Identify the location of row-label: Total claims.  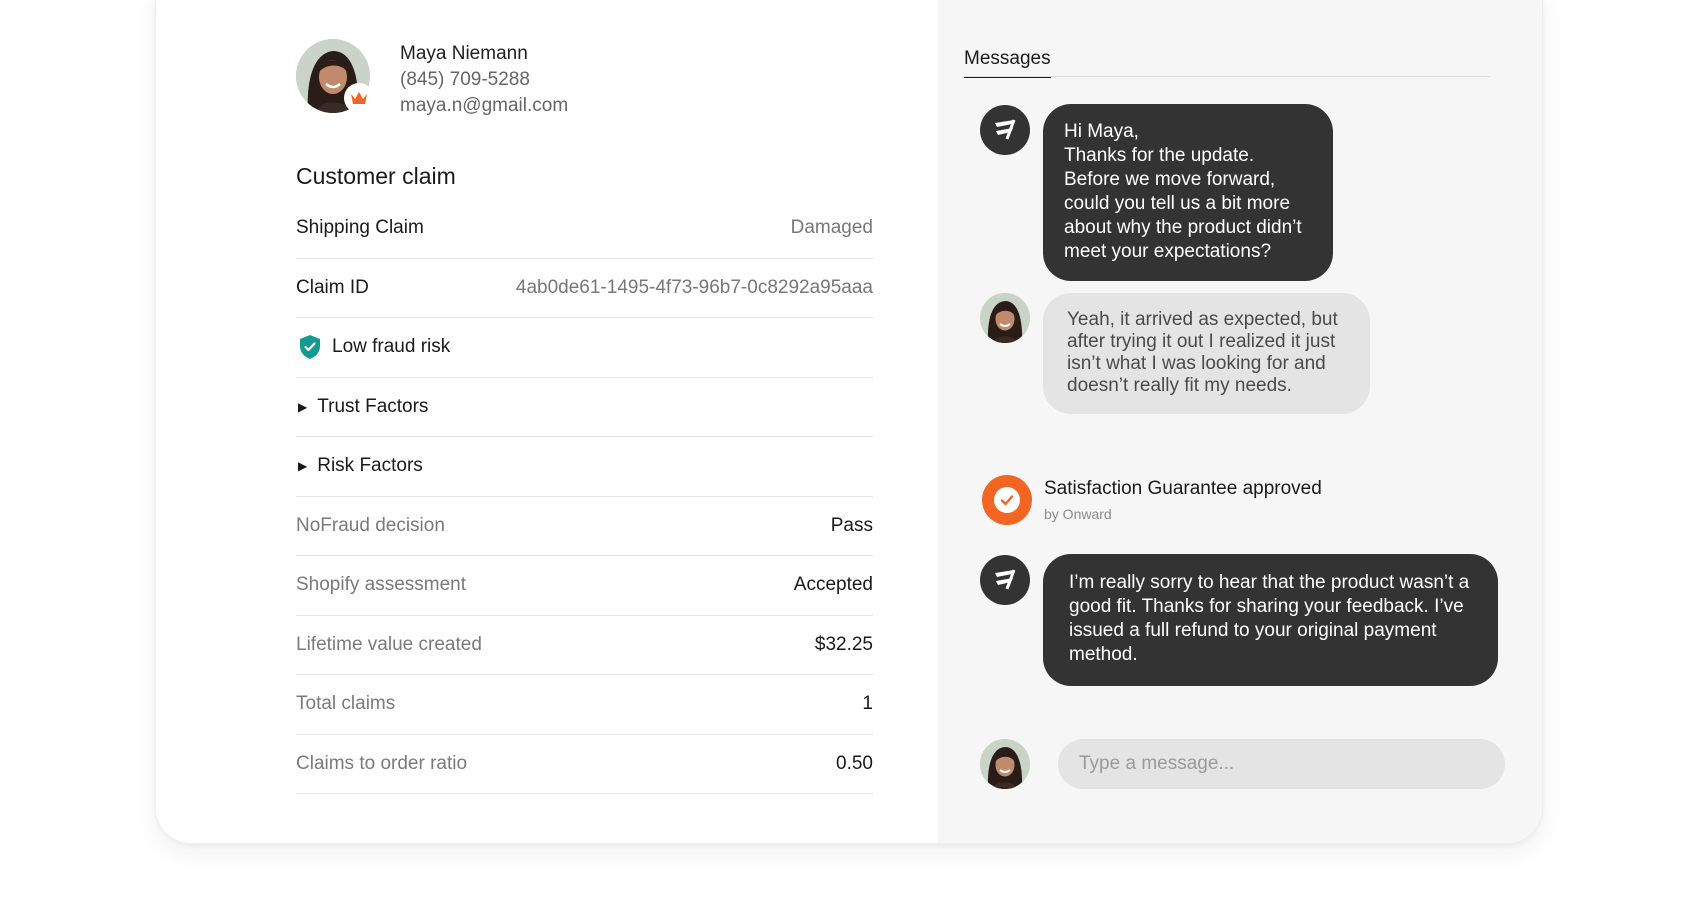
(346, 704).